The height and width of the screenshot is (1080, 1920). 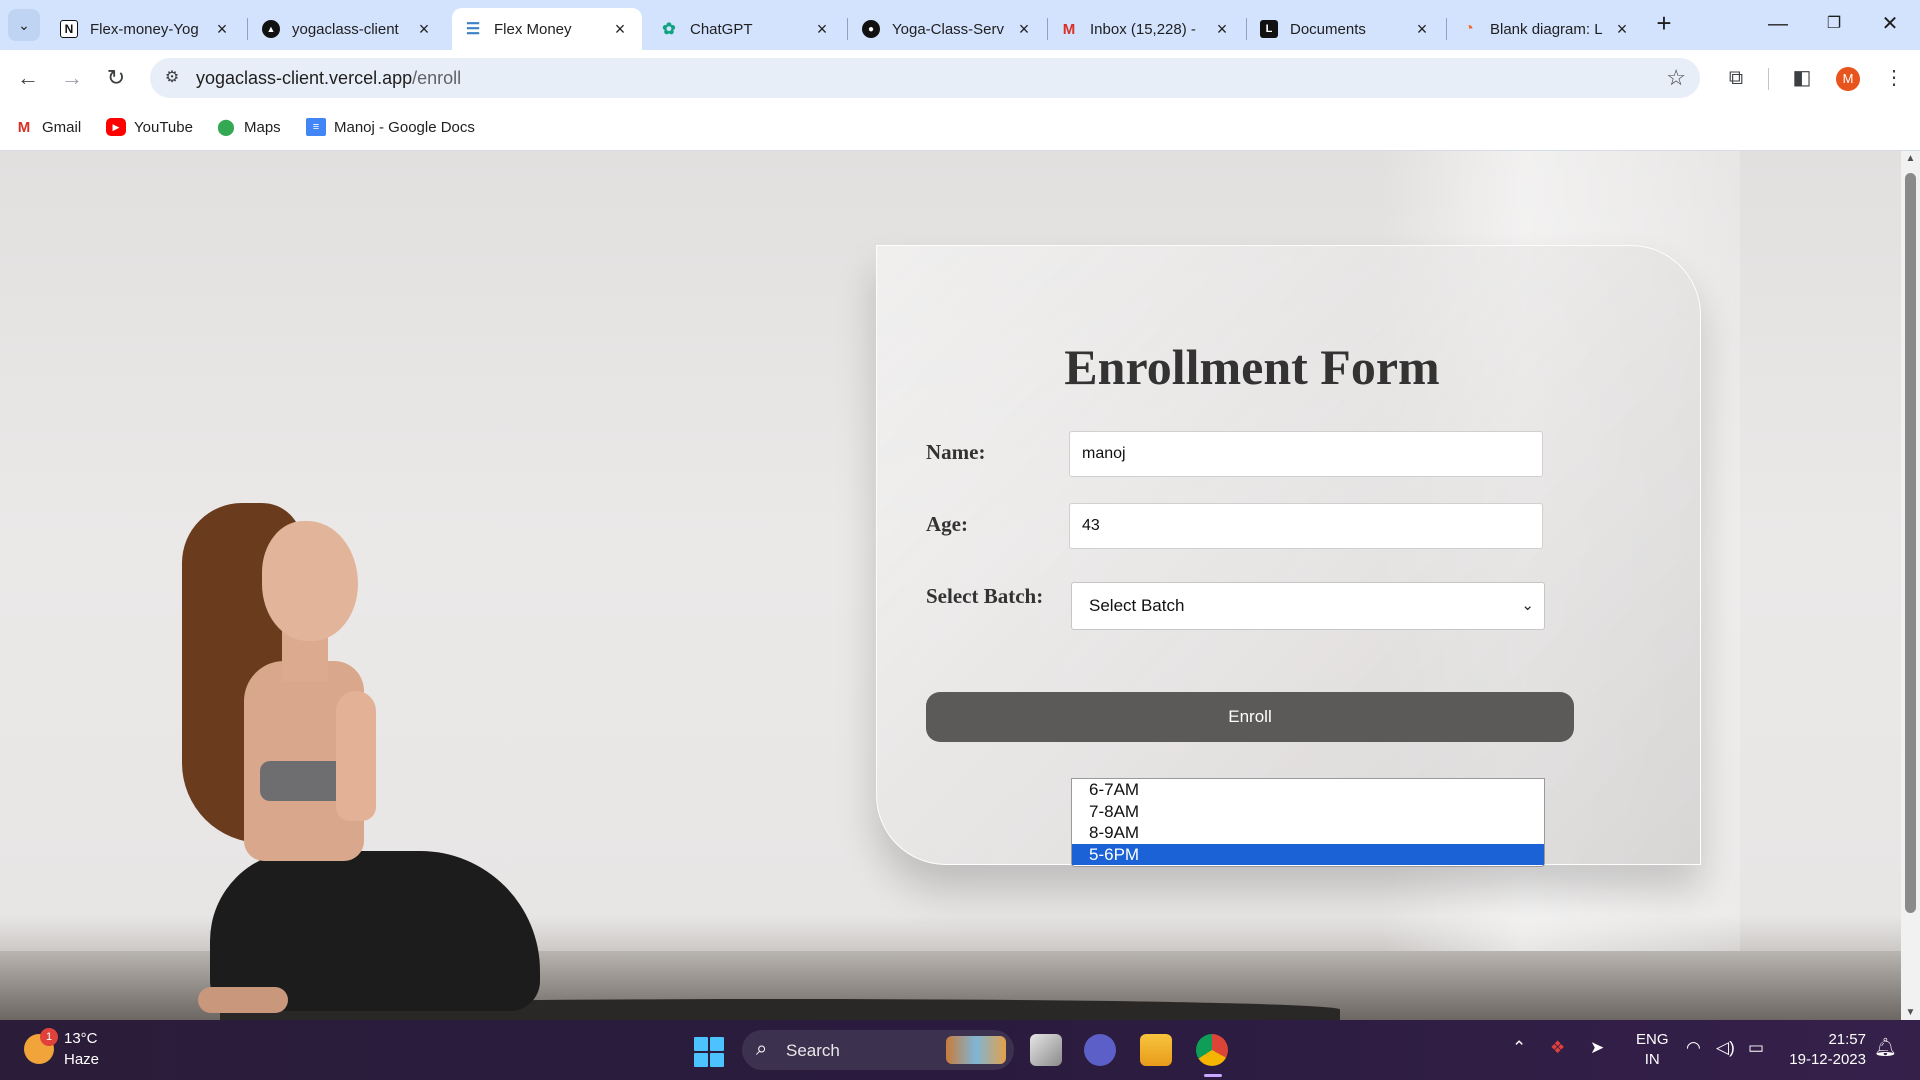 I want to click on batch-select: Select Batch ⌄, so click(x=1308, y=606).